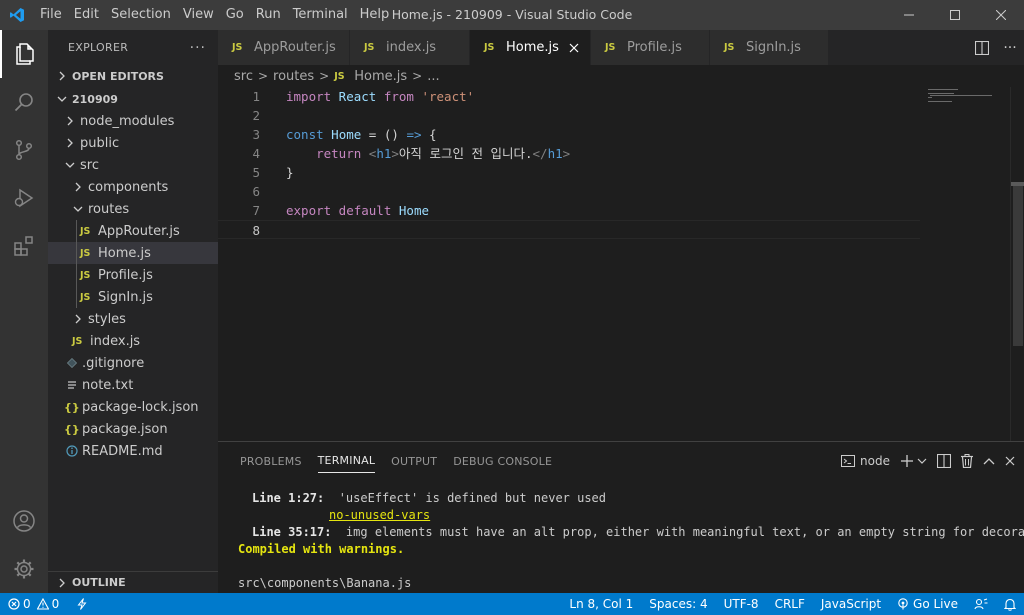 This screenshot has width=1024, height=615. What do you see at coordinates (380, 76) in the screenshot?
I see `breadcrumb-file: Home.js` at bounding box center [380, 76].